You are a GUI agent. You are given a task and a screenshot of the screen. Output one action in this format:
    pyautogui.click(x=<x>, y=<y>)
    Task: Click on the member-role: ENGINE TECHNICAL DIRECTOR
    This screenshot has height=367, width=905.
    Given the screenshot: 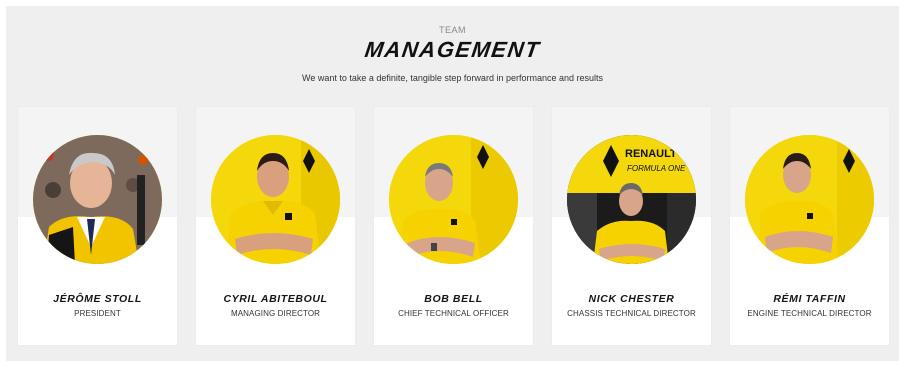 What is the action you would take?
    pyautogui.click(x=809, y=313)
    